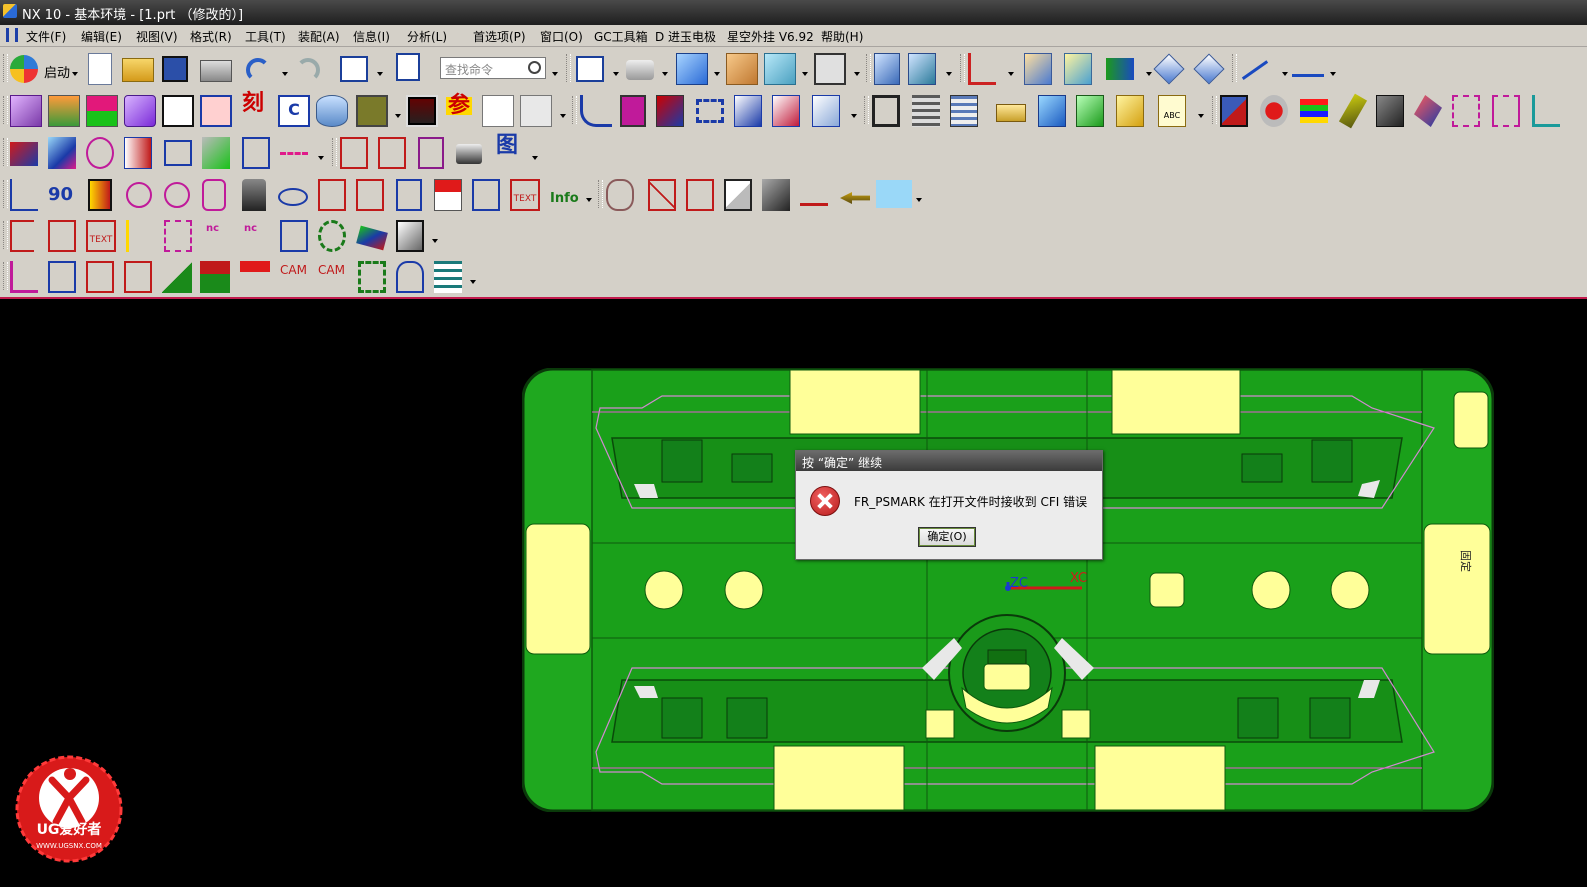 The image size is (1587, 887). I want to click on layer-icon, so click(926, 111).